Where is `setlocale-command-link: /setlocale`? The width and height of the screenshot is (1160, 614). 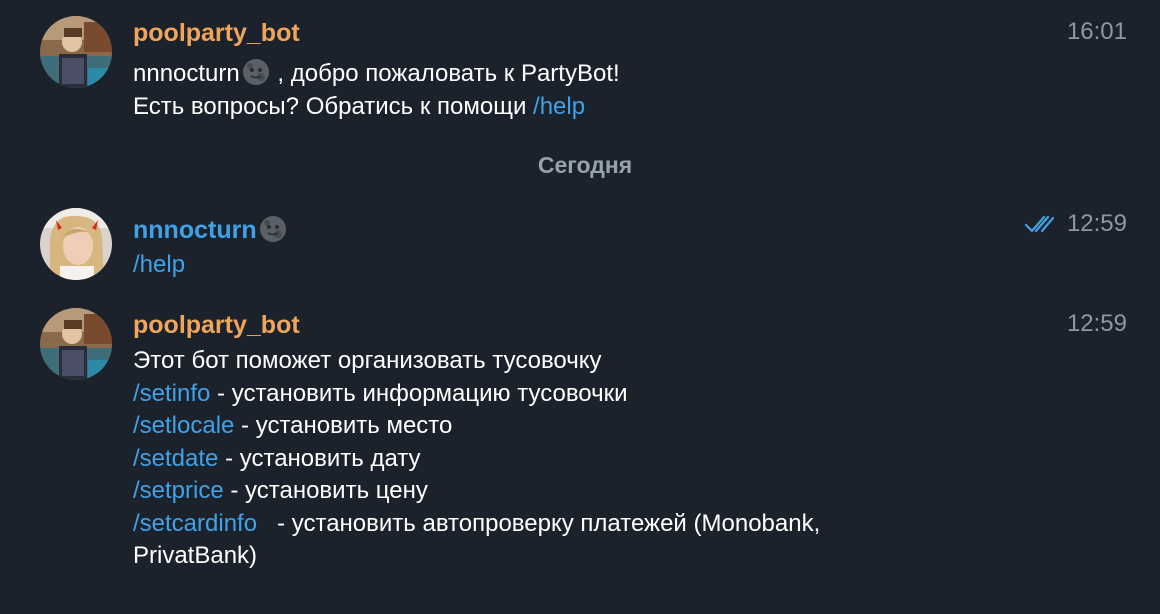
setlocale-command-link: /setlocale is located at coordinates (183, 425).